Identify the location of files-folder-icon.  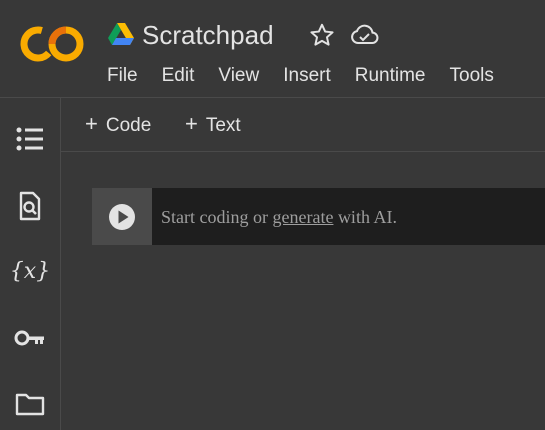
(30, 404).